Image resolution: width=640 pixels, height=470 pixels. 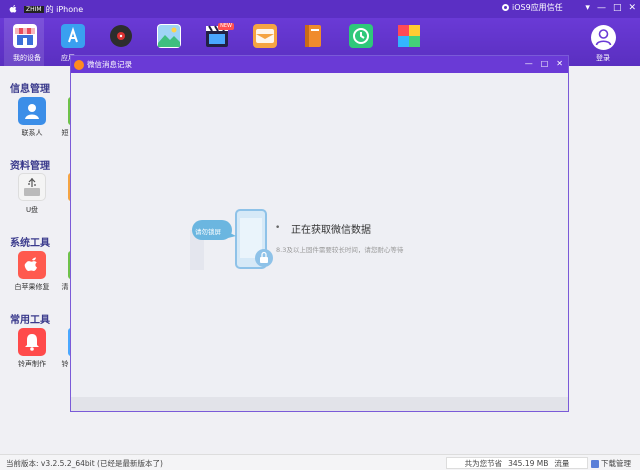 I want to click on wallet-tab, so click(x=265, y=36).